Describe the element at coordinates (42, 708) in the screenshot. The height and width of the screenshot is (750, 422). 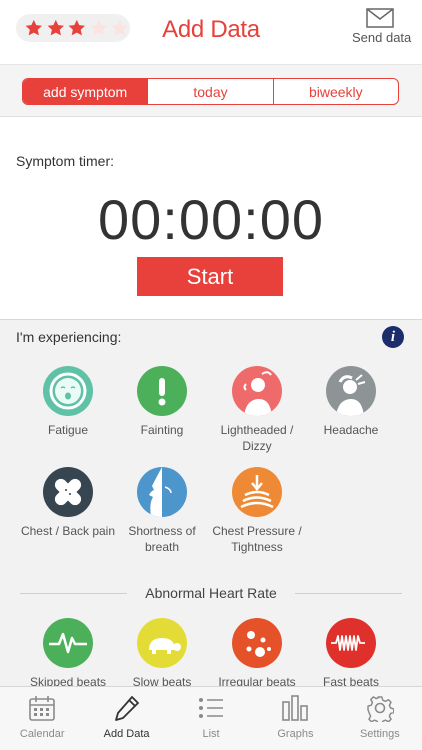
I see `calendar-icon` at that location.